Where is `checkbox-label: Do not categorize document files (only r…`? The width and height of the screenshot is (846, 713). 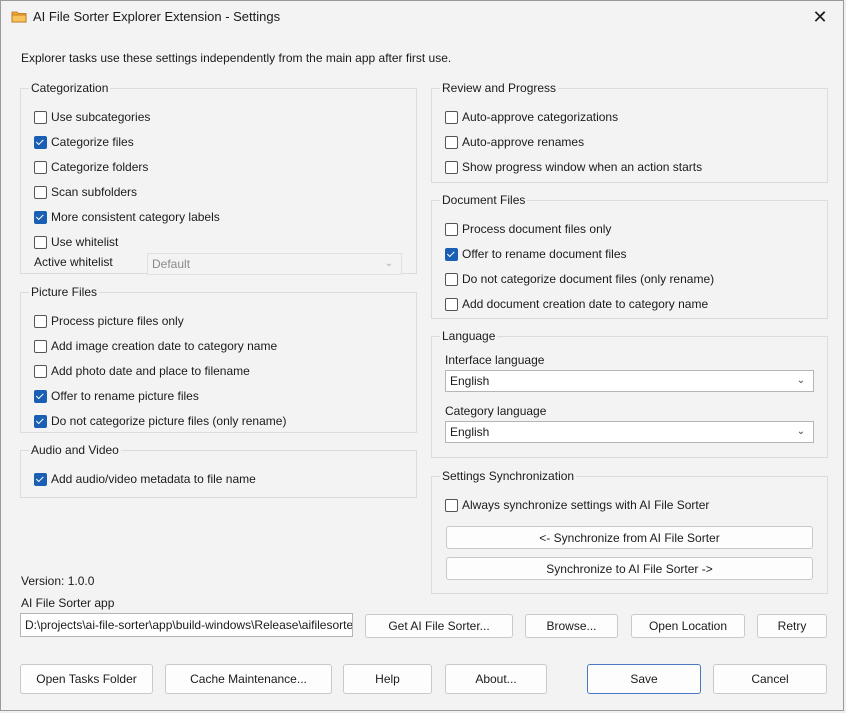 checkbox-label: Do not categorize document files (only r… is located at coordinates (588, 279).